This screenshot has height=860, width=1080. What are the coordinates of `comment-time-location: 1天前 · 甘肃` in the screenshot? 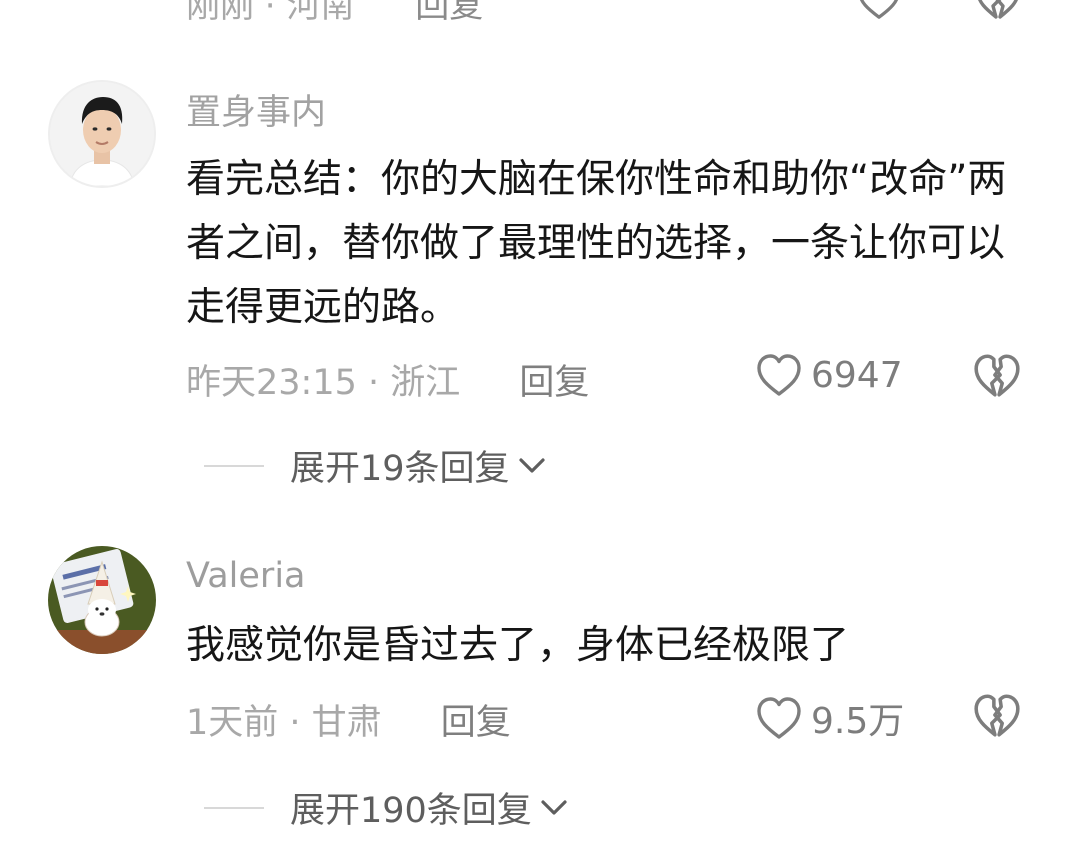 It's located at (284, 723).